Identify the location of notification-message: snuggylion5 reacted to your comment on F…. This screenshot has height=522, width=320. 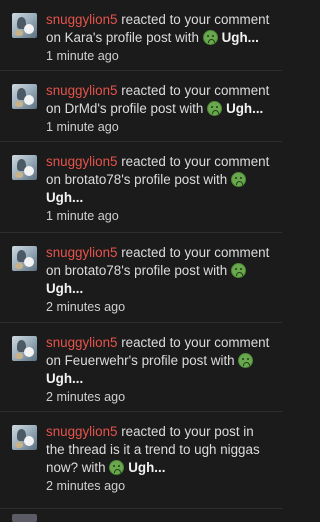
(160, 361).